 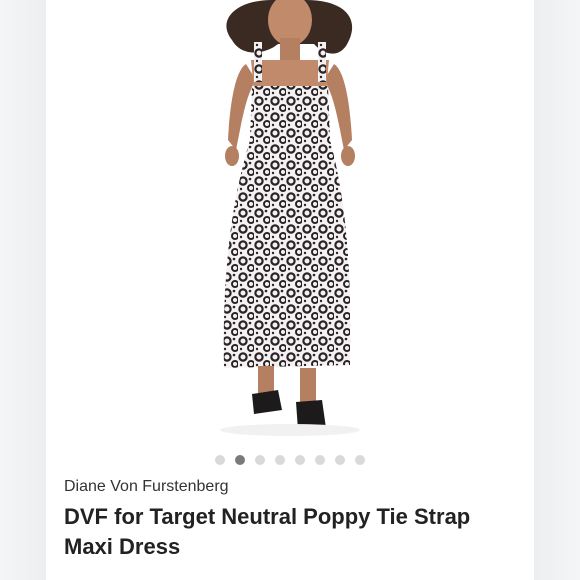 I want to click on page-background-right, so click(x=557, y=290).